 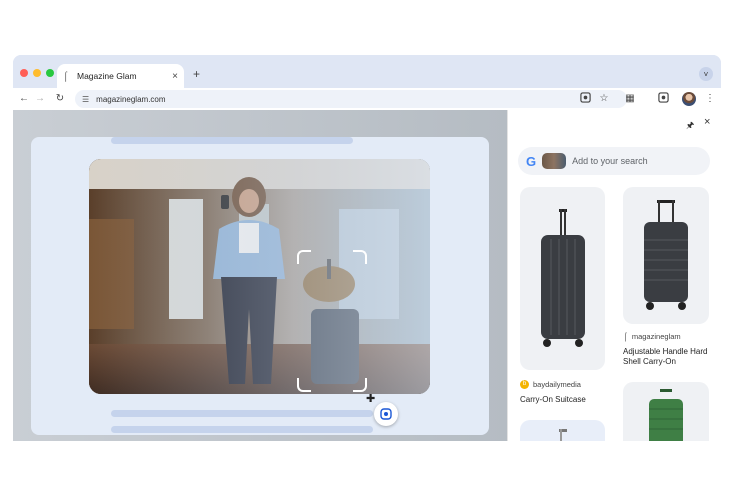 I want to click on address-bar: ☰ magazineglam.com, so click(x=351, y=99).